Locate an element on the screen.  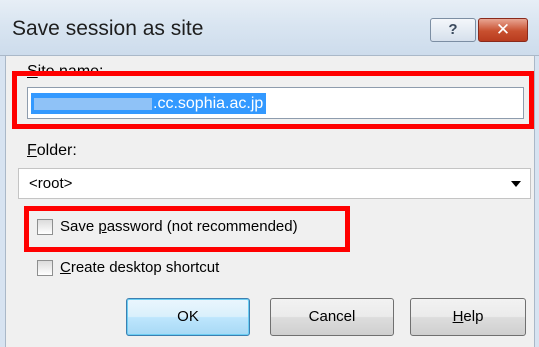
close-icon: ✕ is located at coordinates (503, 29).